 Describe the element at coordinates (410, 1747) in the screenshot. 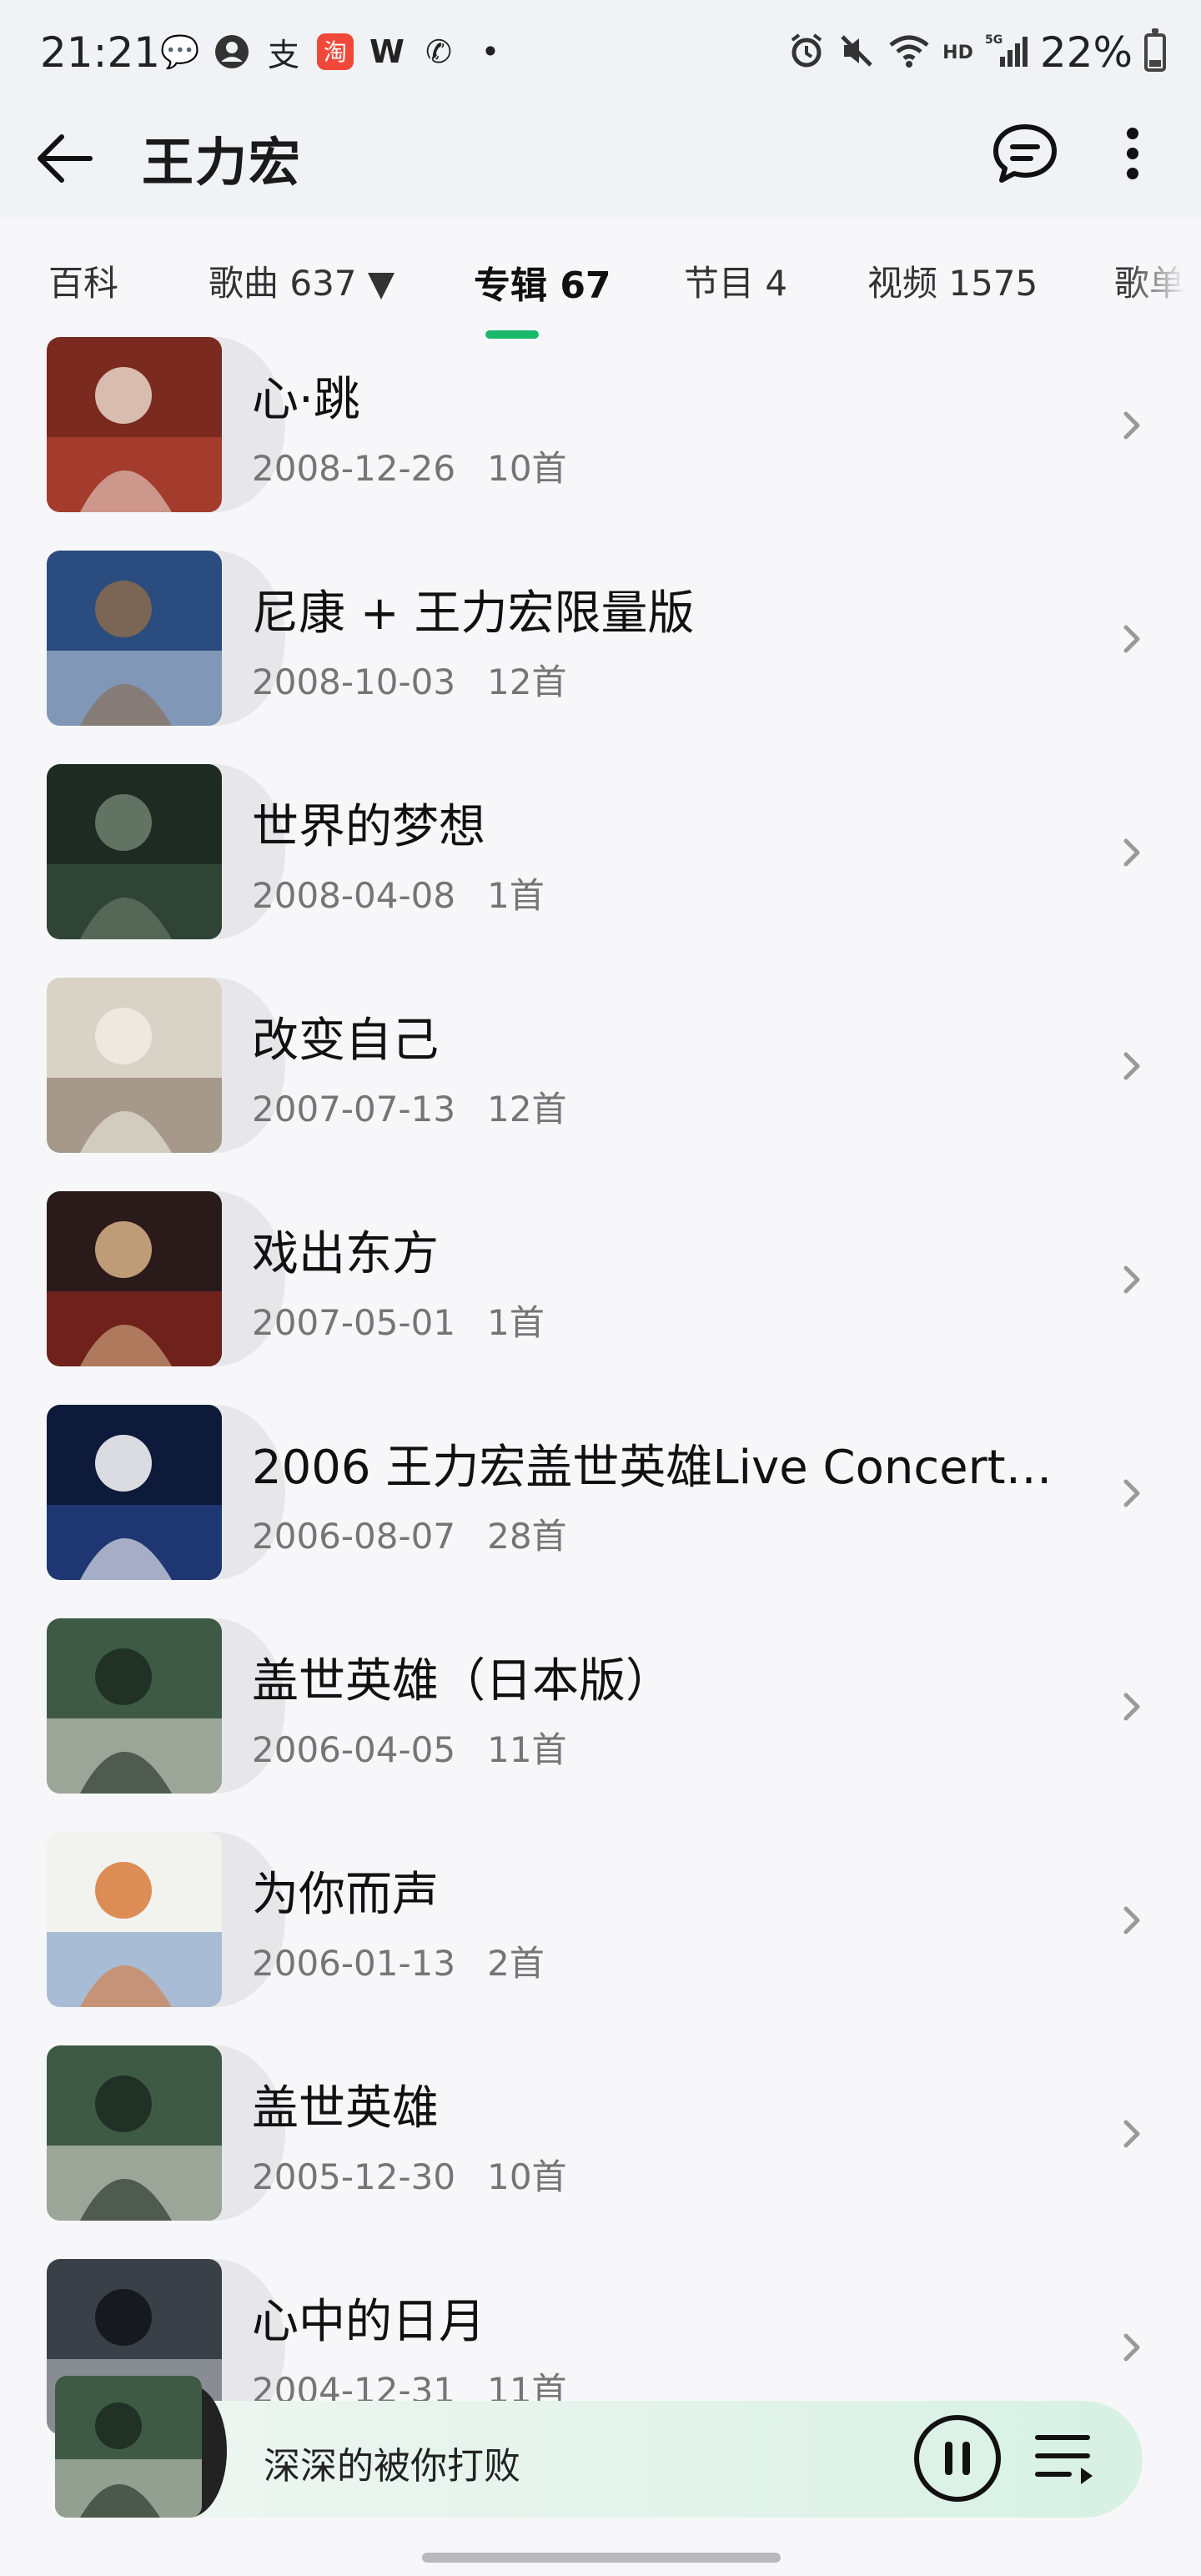

I see `album-meta: 2006-04-05 11首` at that location.